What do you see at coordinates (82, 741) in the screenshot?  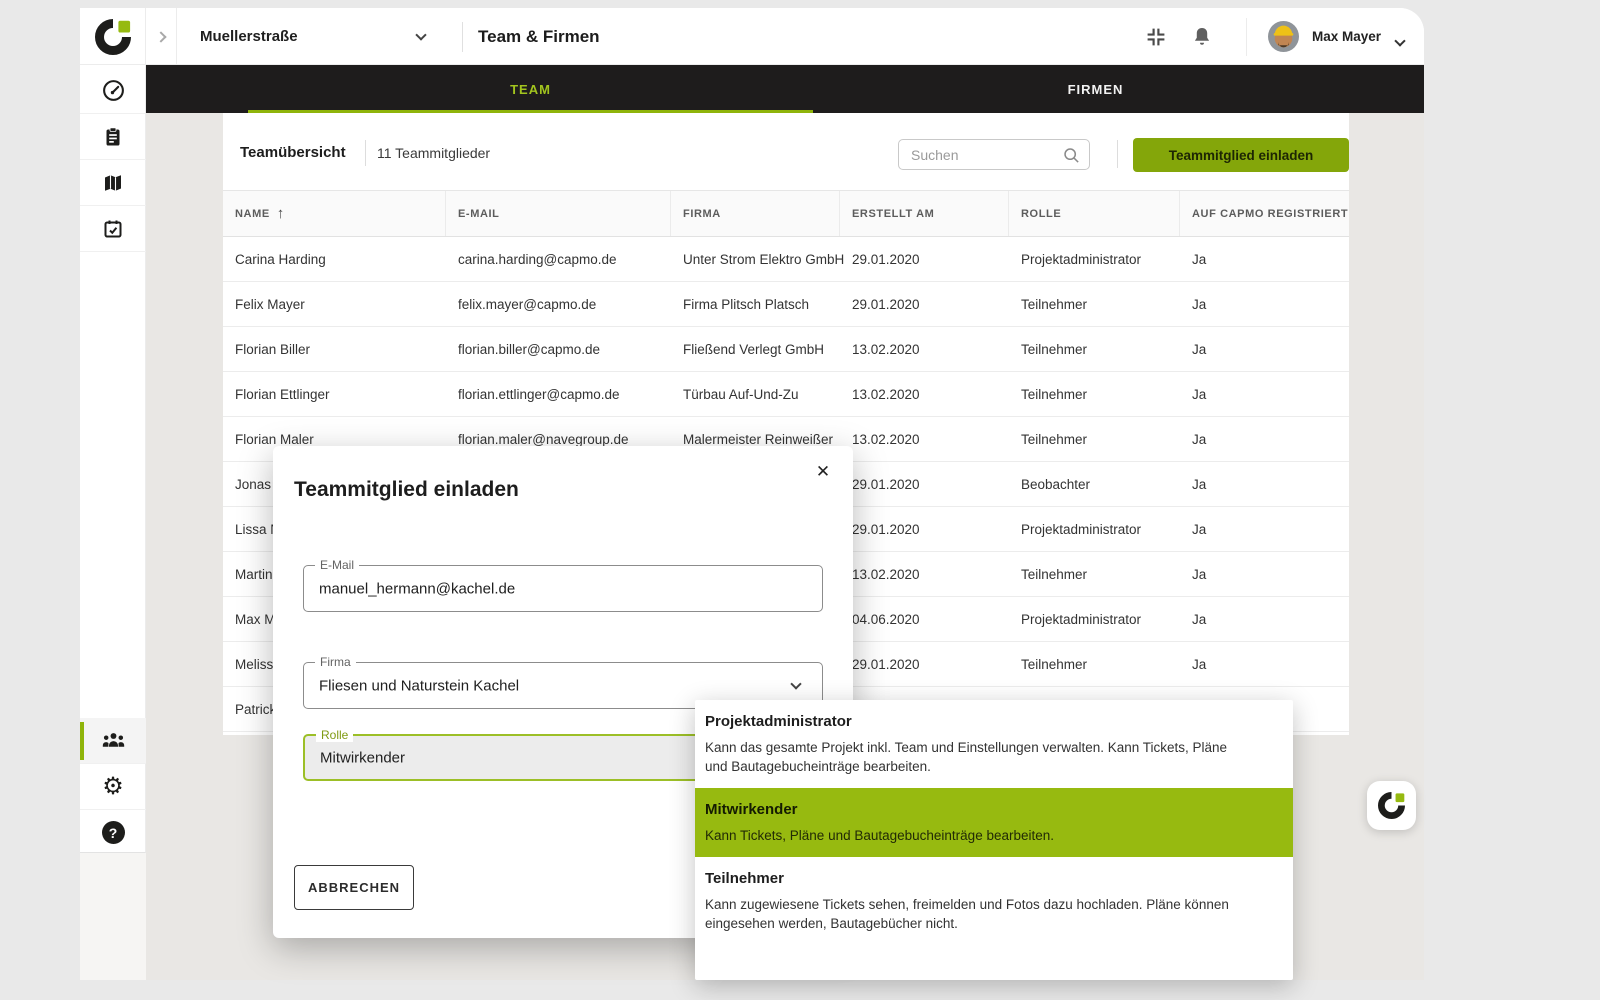 I see `active-indicator` at bounding box center [82, 741].